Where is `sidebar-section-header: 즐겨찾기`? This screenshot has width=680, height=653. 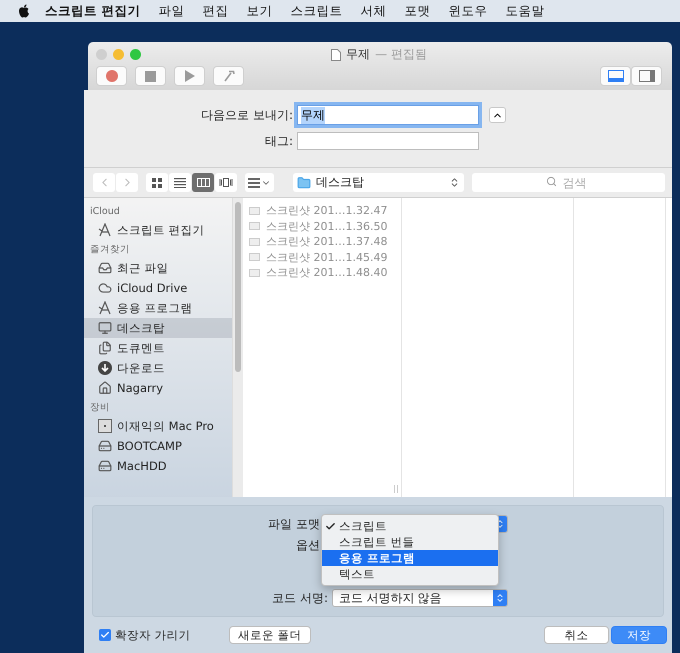
sidebar-section-header: 즐겨찾기 is located at coordinates (110, 249).